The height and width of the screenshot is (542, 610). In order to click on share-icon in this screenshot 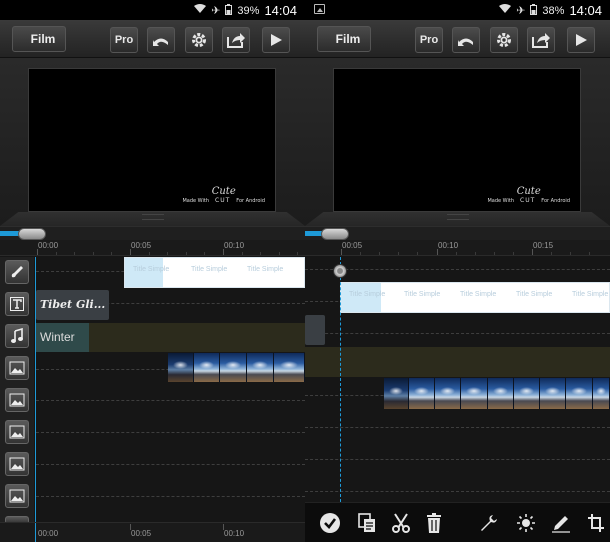, I will do `click(236, 40)`.